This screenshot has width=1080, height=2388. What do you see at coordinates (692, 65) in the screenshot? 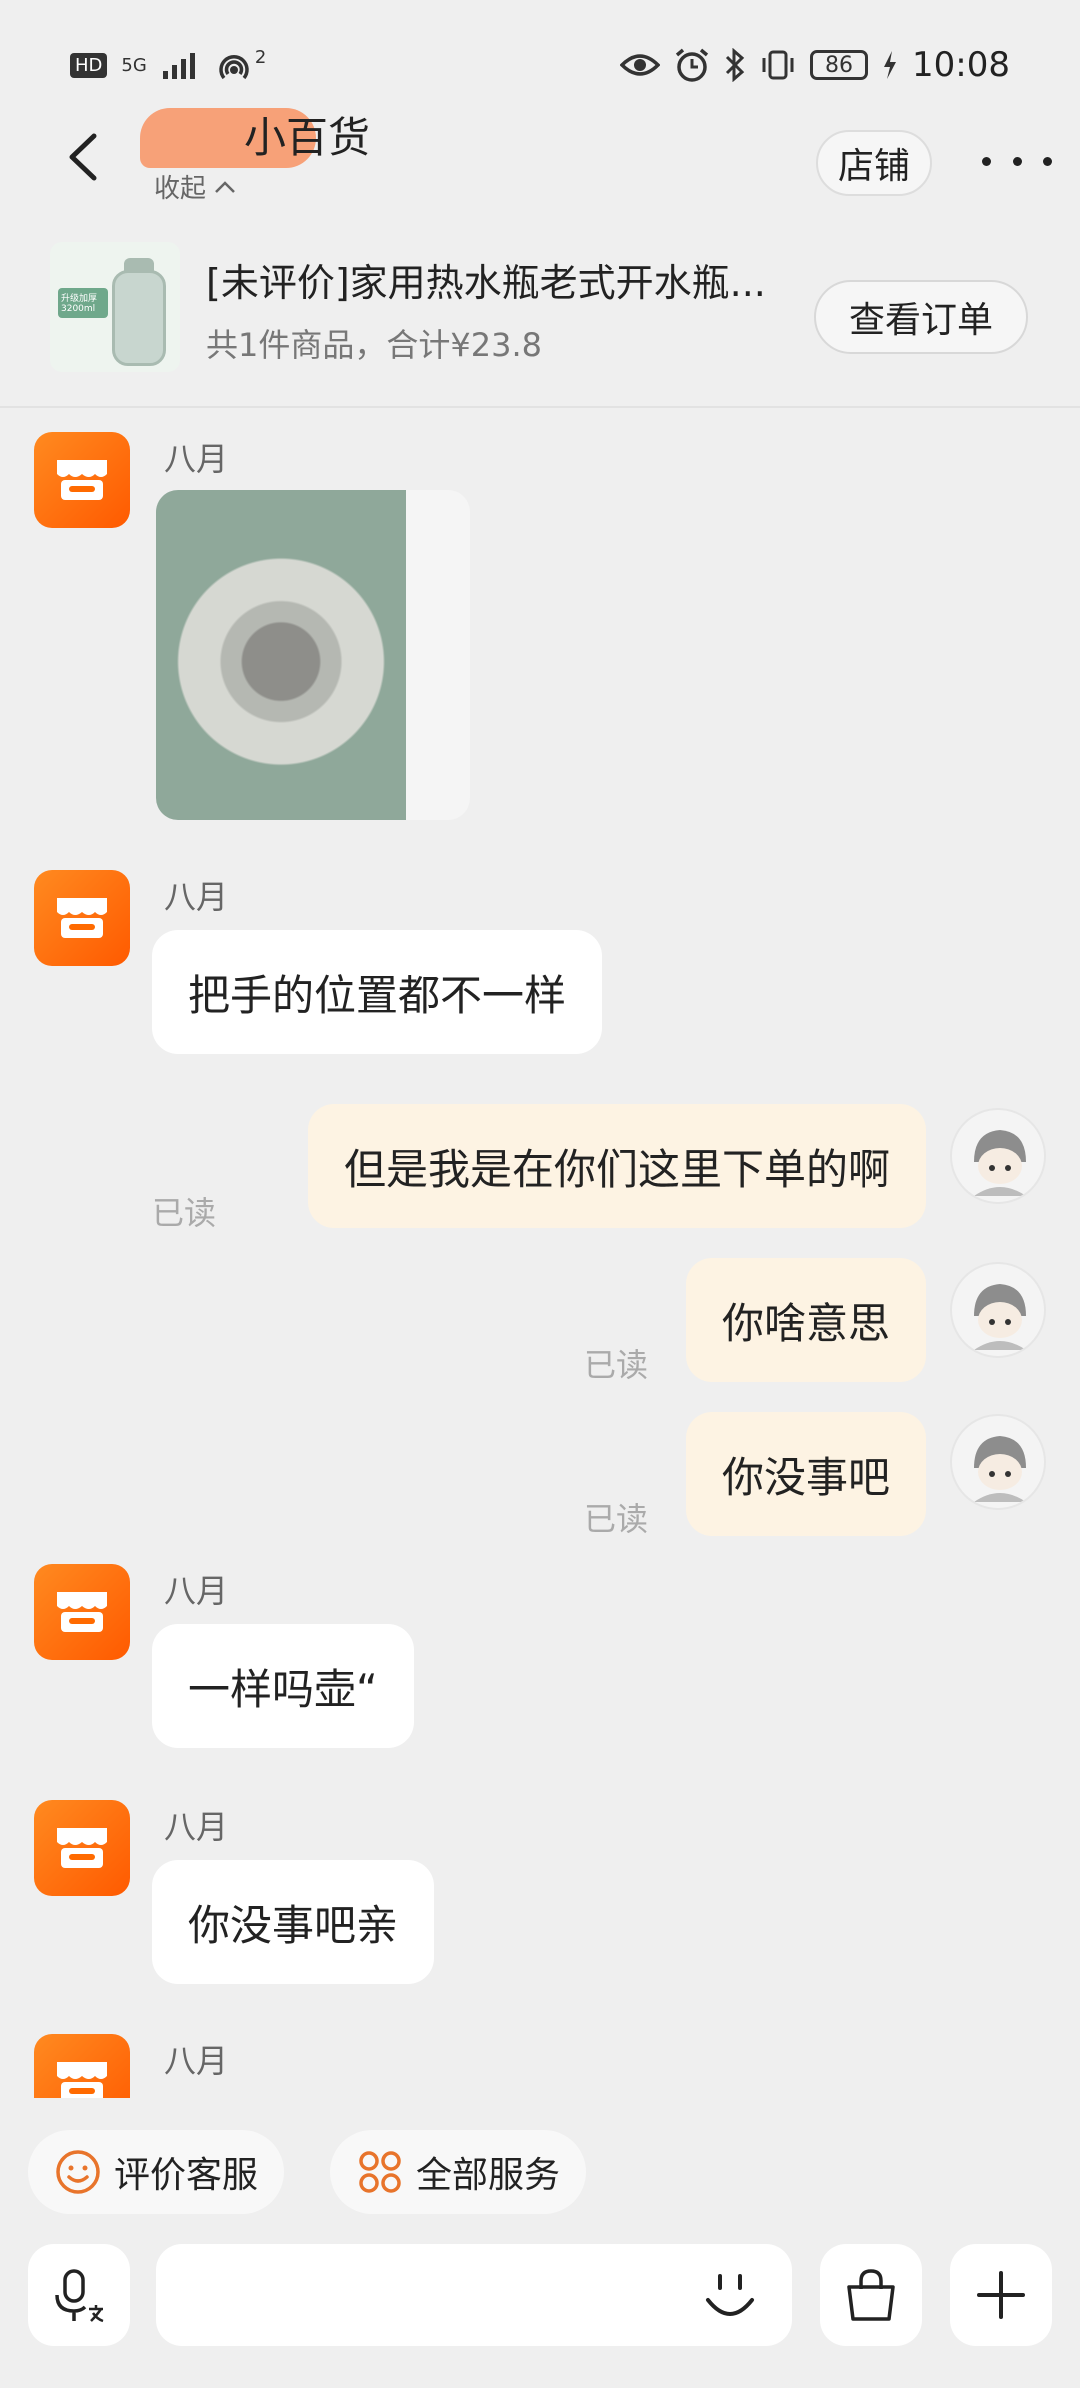
I see `alarm-icon` at bounding box center [692, 65].